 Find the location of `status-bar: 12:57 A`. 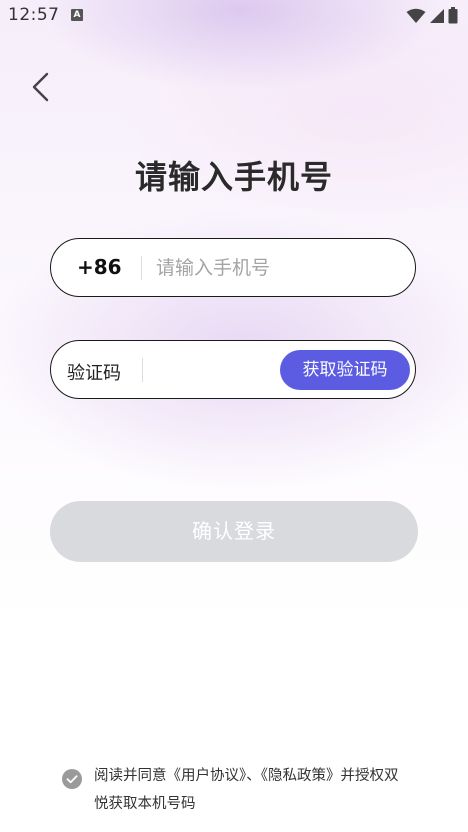

status-bar: 12:57 A is located at coordinates (234, 16).